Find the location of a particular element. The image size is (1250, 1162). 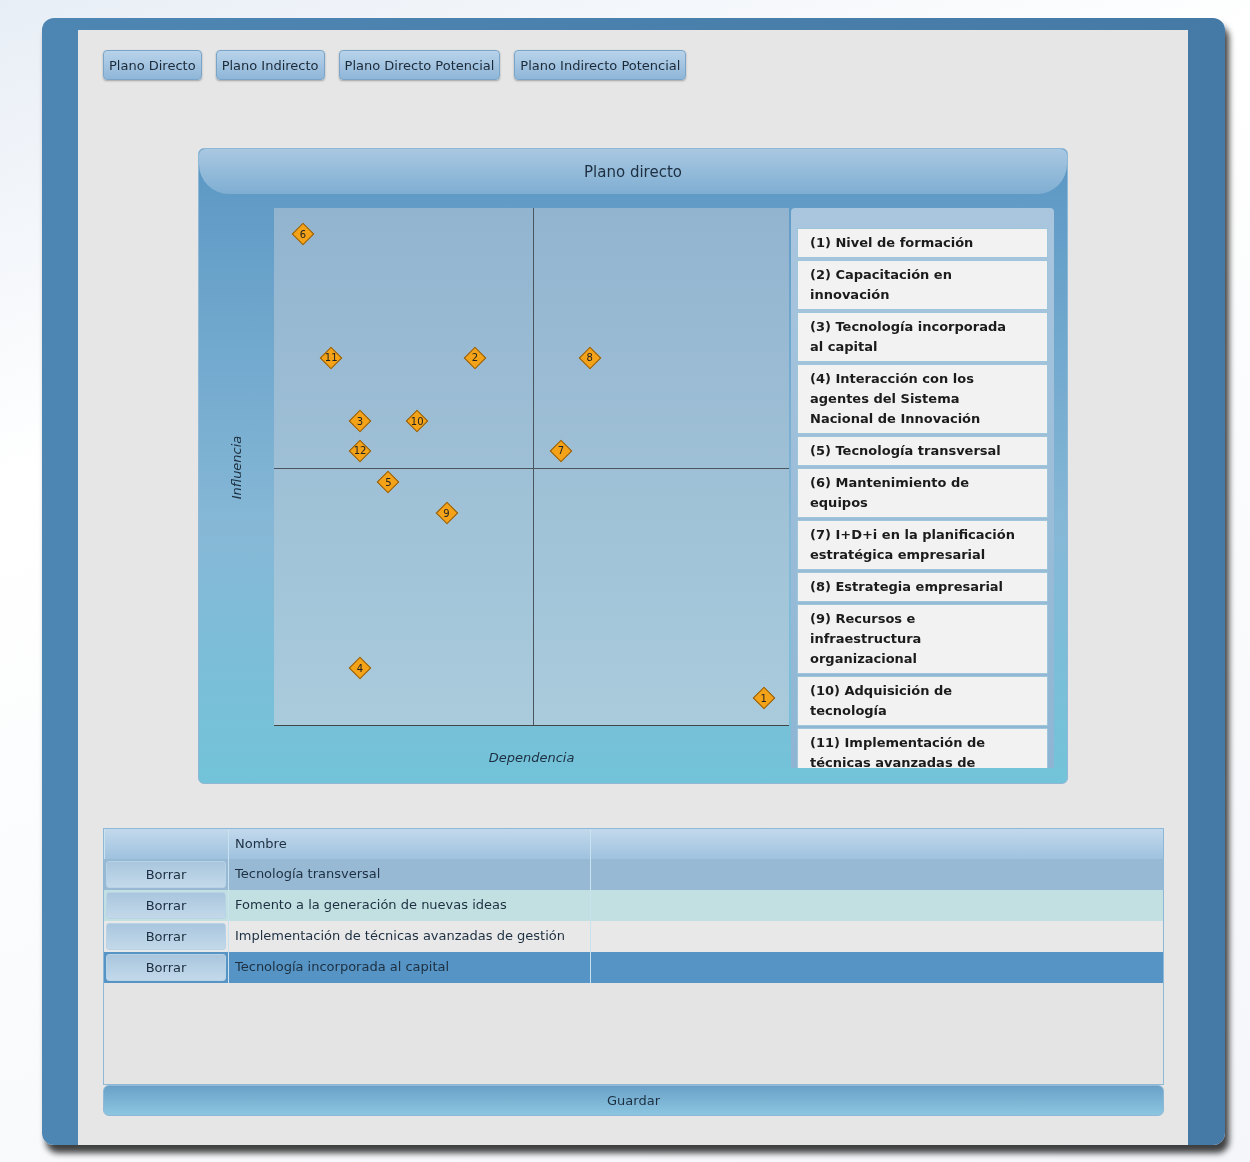

table-row: Borrar Tecnología transversal is located at coordinates (633, 874).